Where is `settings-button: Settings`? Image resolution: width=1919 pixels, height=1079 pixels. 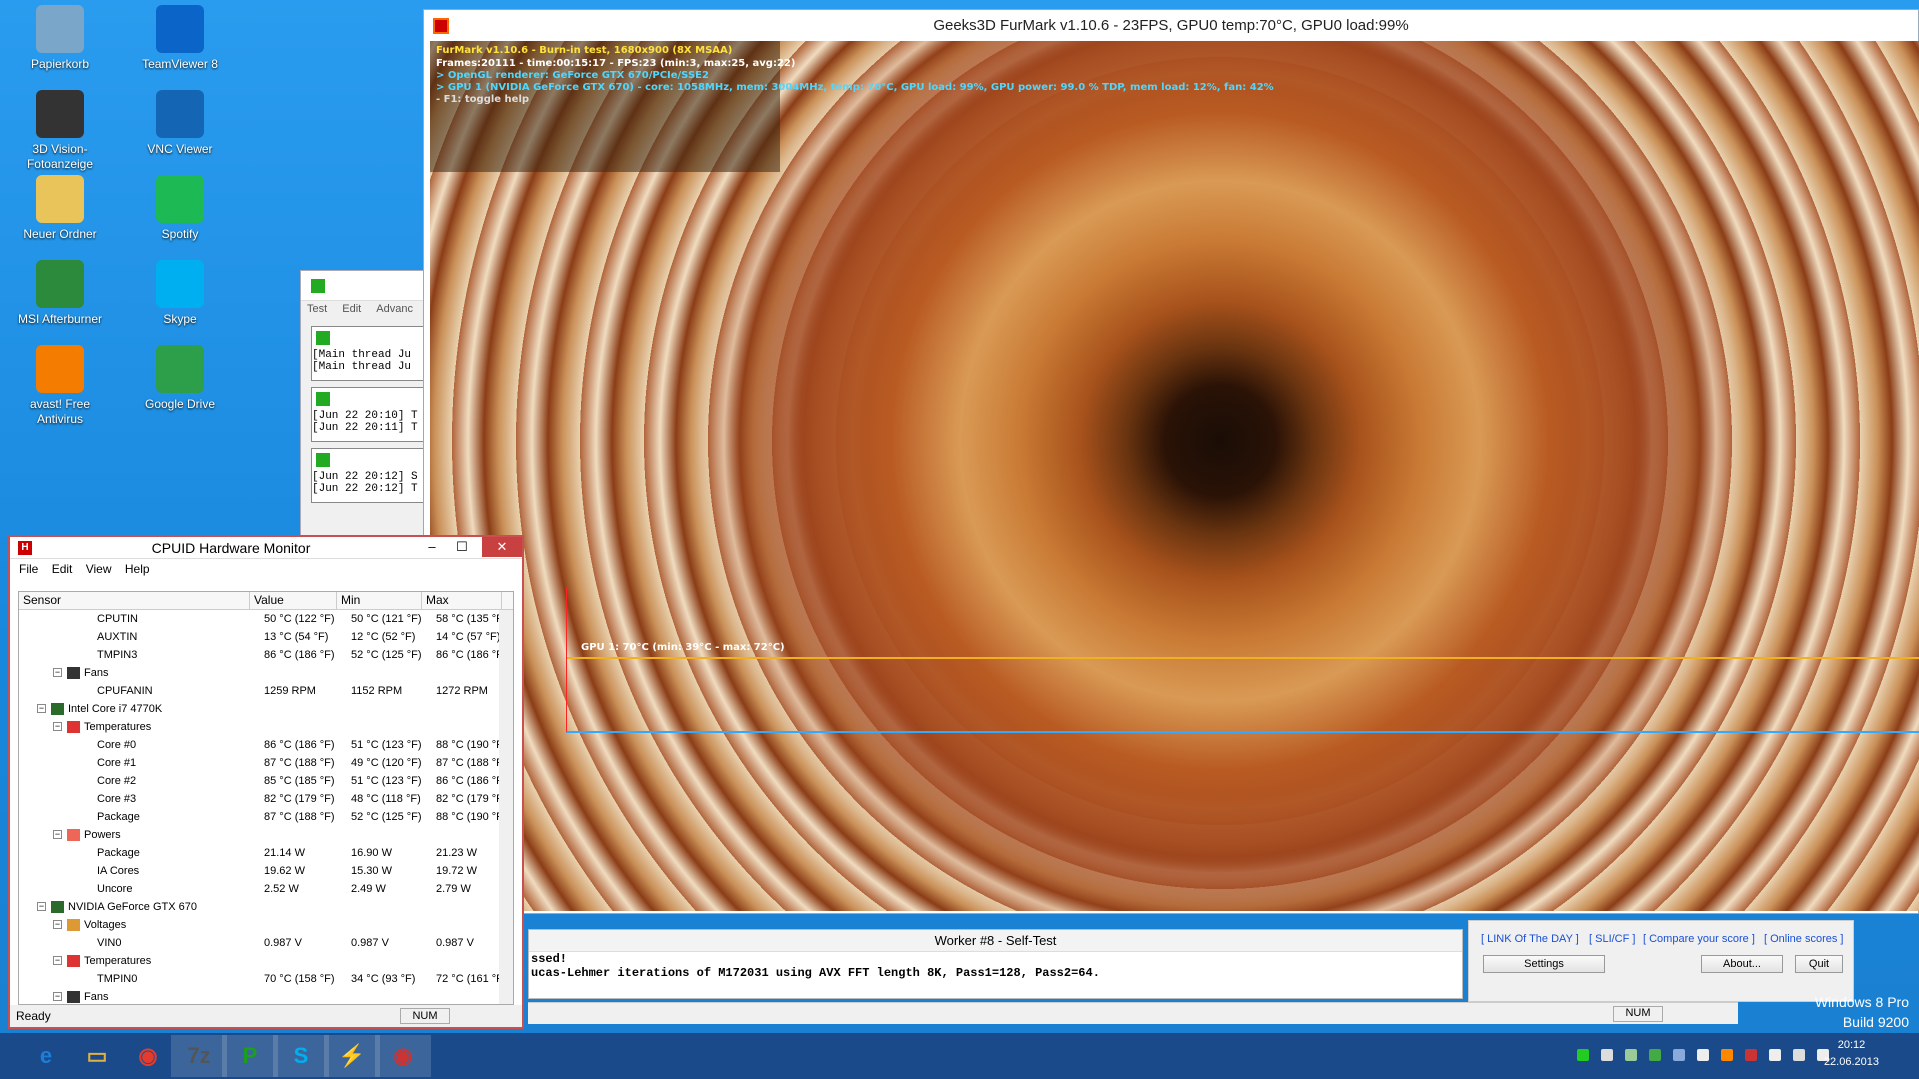 settings-button: Settings is located at coordinates (1544, 964).